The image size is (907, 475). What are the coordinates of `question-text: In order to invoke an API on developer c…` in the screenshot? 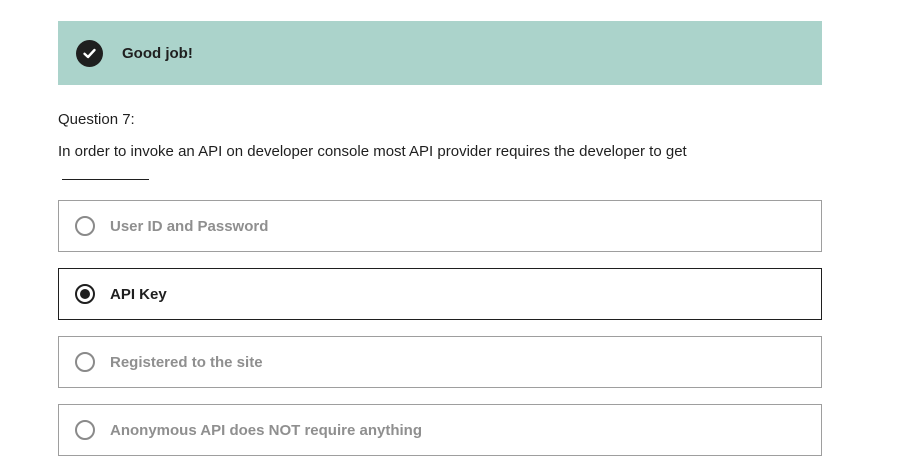 It's located at (372, 151).